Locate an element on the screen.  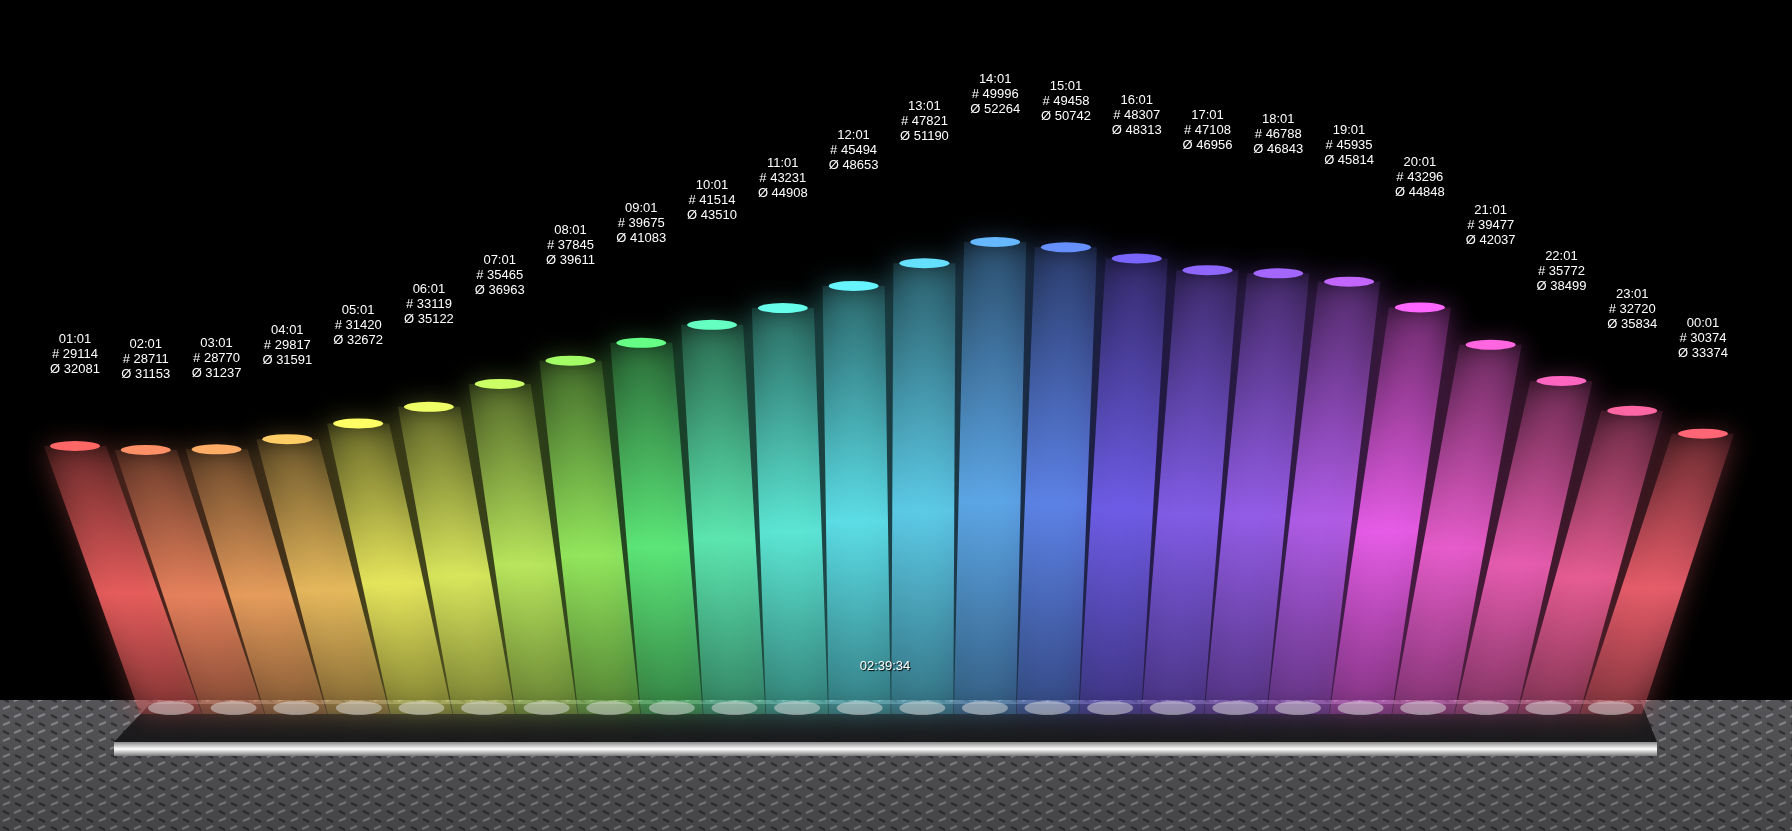
average-label: Ø 31153 is located at coordinates (146, 373).